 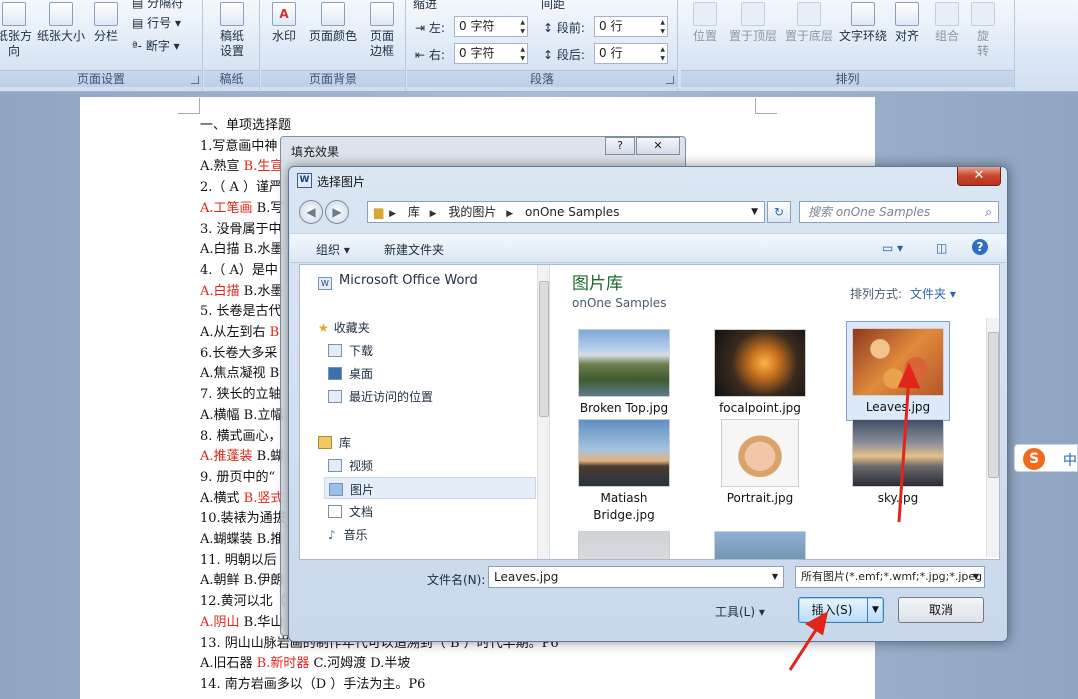 I want to click on arrow-to-leaves, so click(x=904, y=449).